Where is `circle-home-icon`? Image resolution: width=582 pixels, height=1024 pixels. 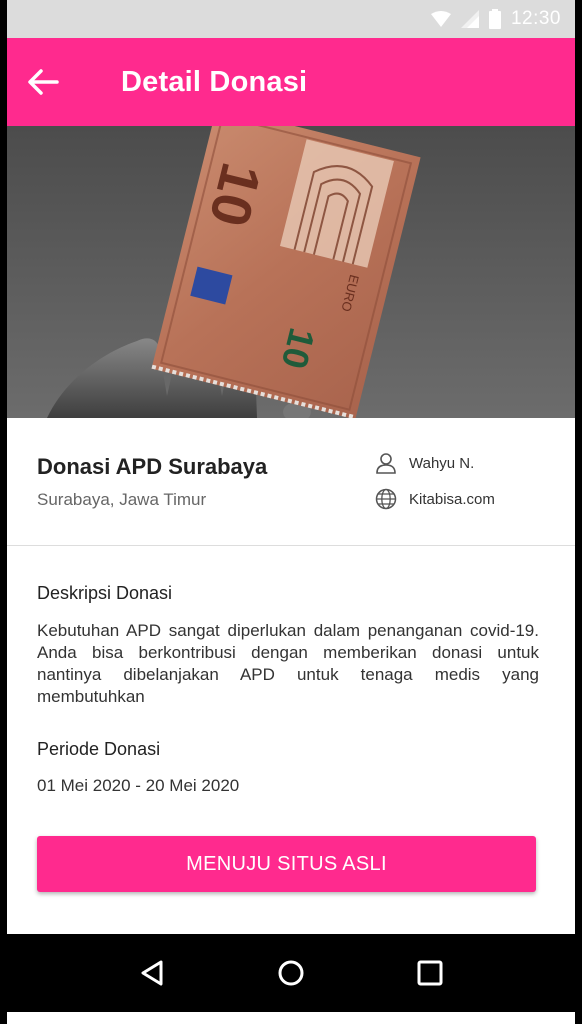
circle-home-icon is located at coordinates (291, 973).